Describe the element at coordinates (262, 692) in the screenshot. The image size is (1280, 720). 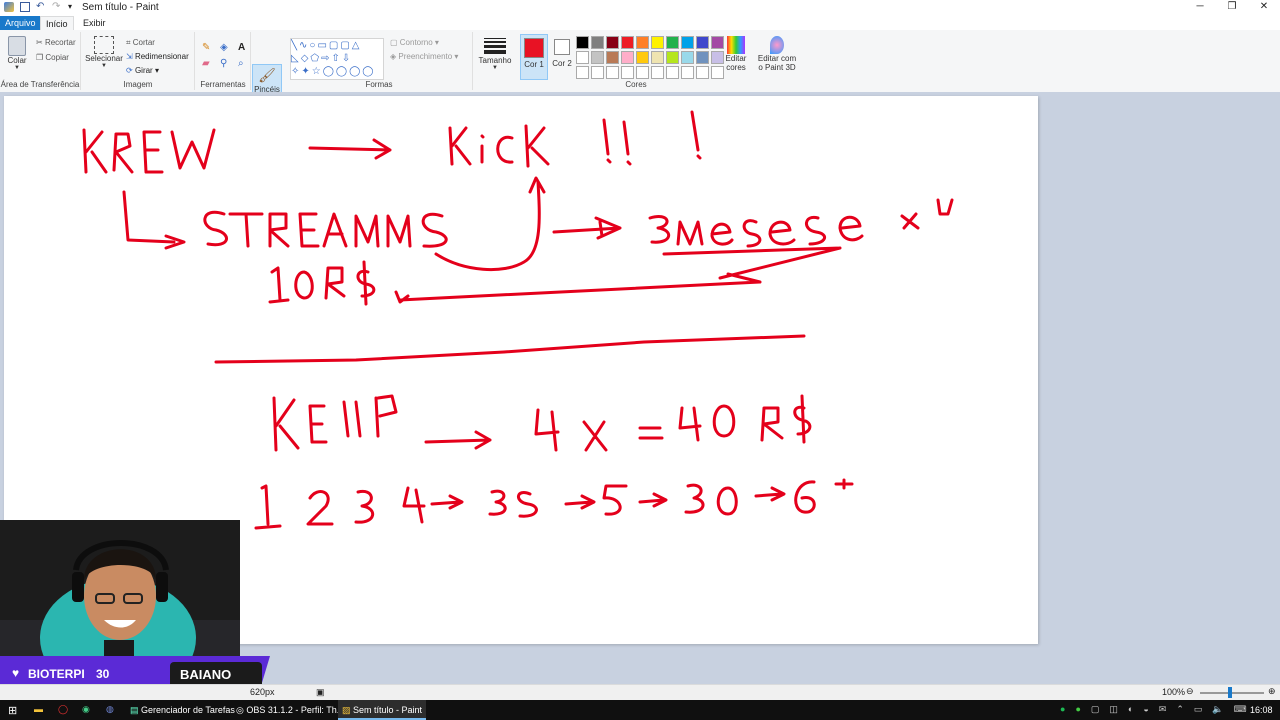
I see `image-size-readout: 620px` at that location.